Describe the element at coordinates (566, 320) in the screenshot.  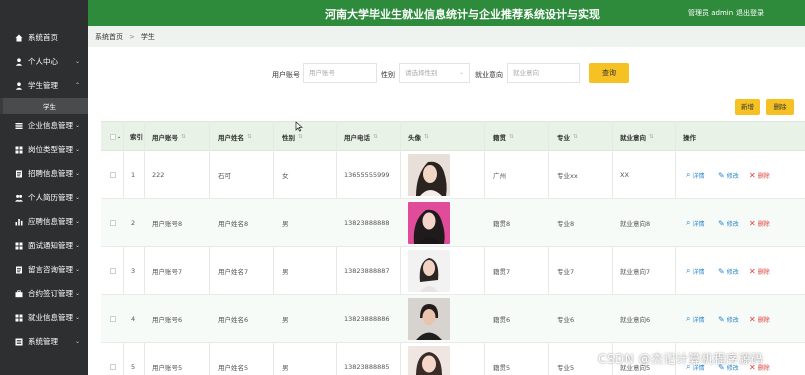
I see `cell-major: 专业6` at that location.